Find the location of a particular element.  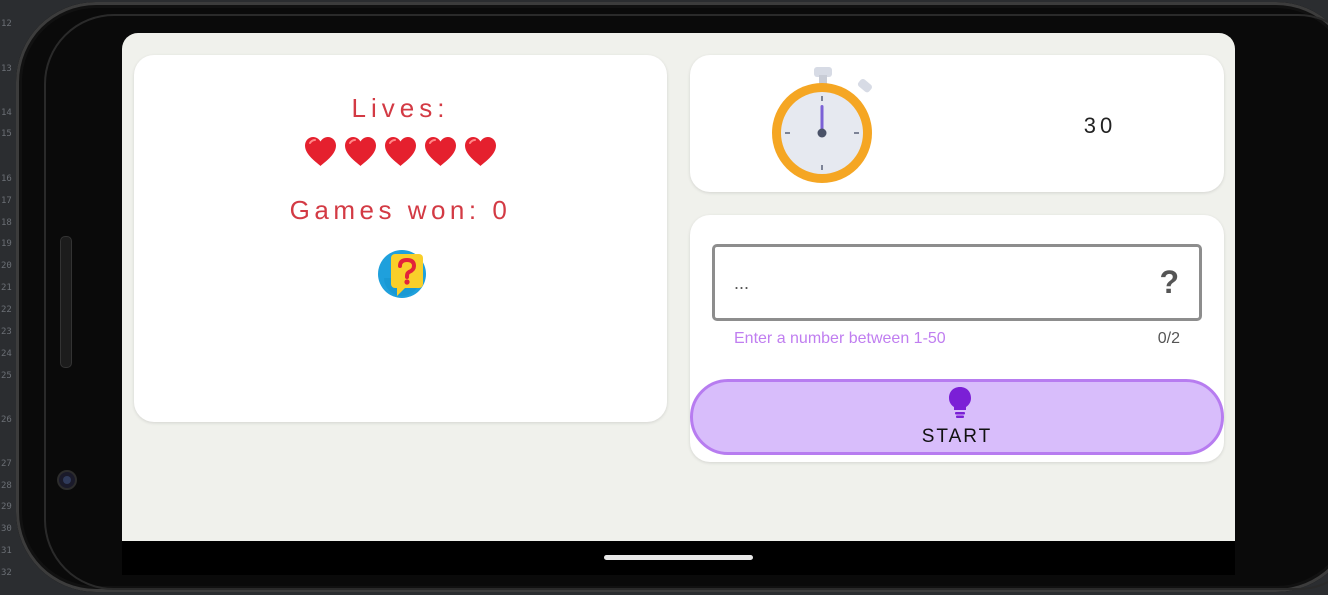

line-number: 25 is located at coordinates (6, 376).